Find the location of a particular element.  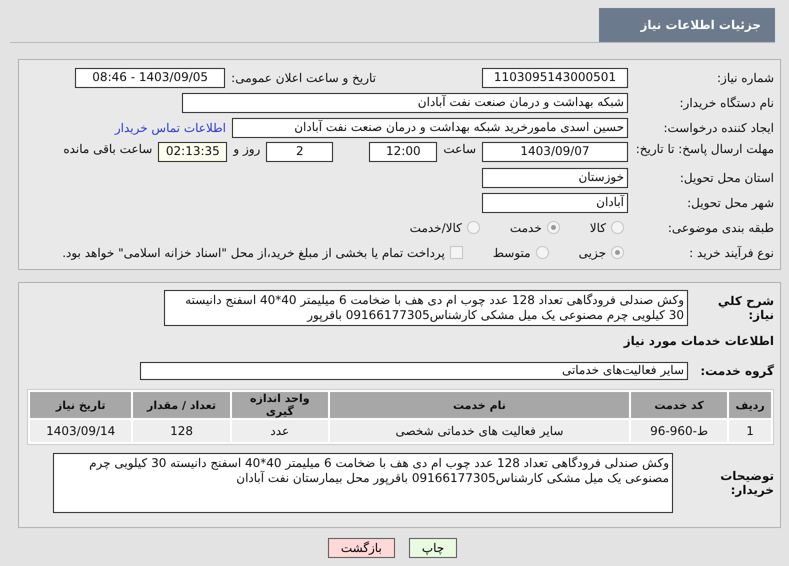

process-label: نوع فرآیند خرید : is located at coordinates (731, 253).